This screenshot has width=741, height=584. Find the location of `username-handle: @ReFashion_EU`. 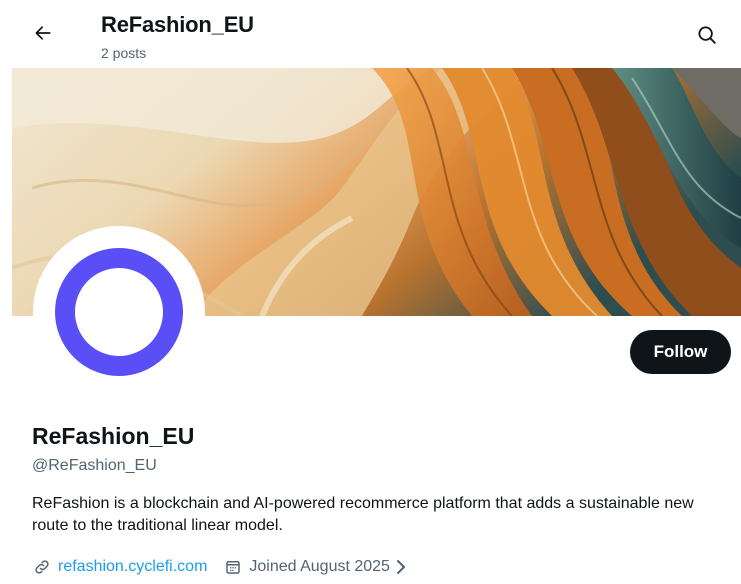

username-handle: @ReFashion_EU is located at coordinates (94, 465).